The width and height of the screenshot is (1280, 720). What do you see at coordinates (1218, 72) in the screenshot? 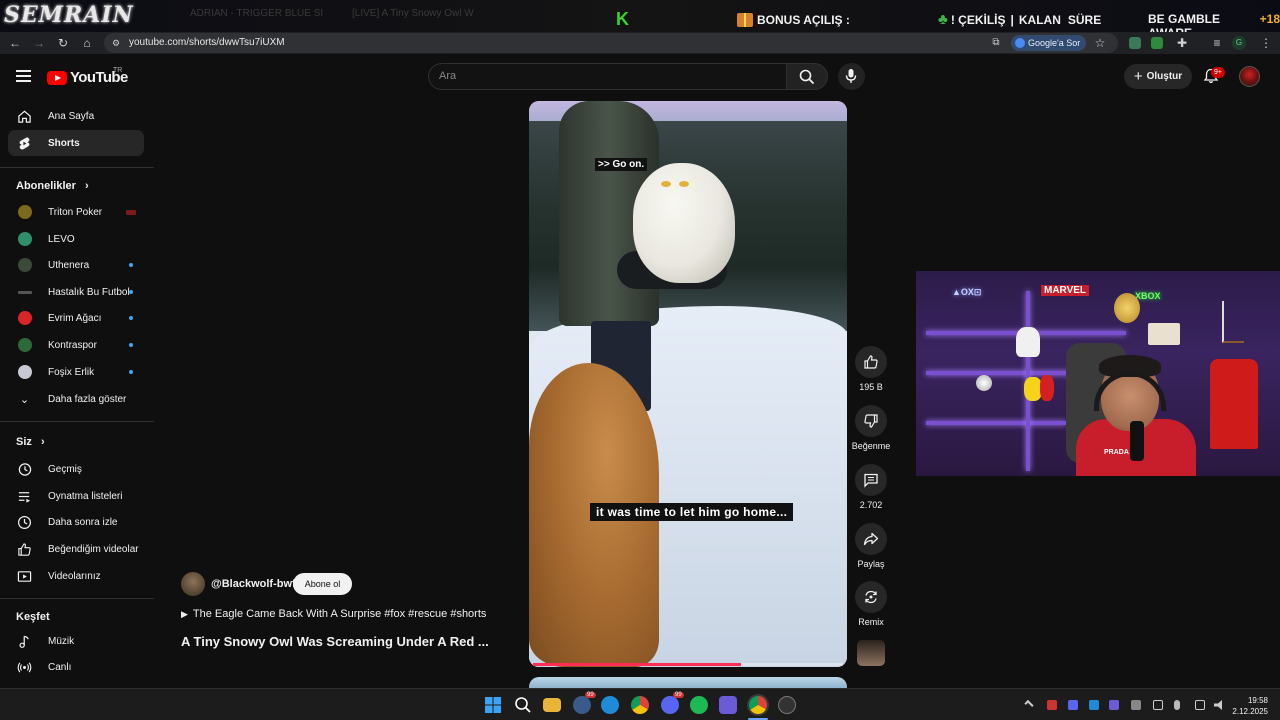
I see `notification-count-badge: 9+` at bounding box center [1218, 72].